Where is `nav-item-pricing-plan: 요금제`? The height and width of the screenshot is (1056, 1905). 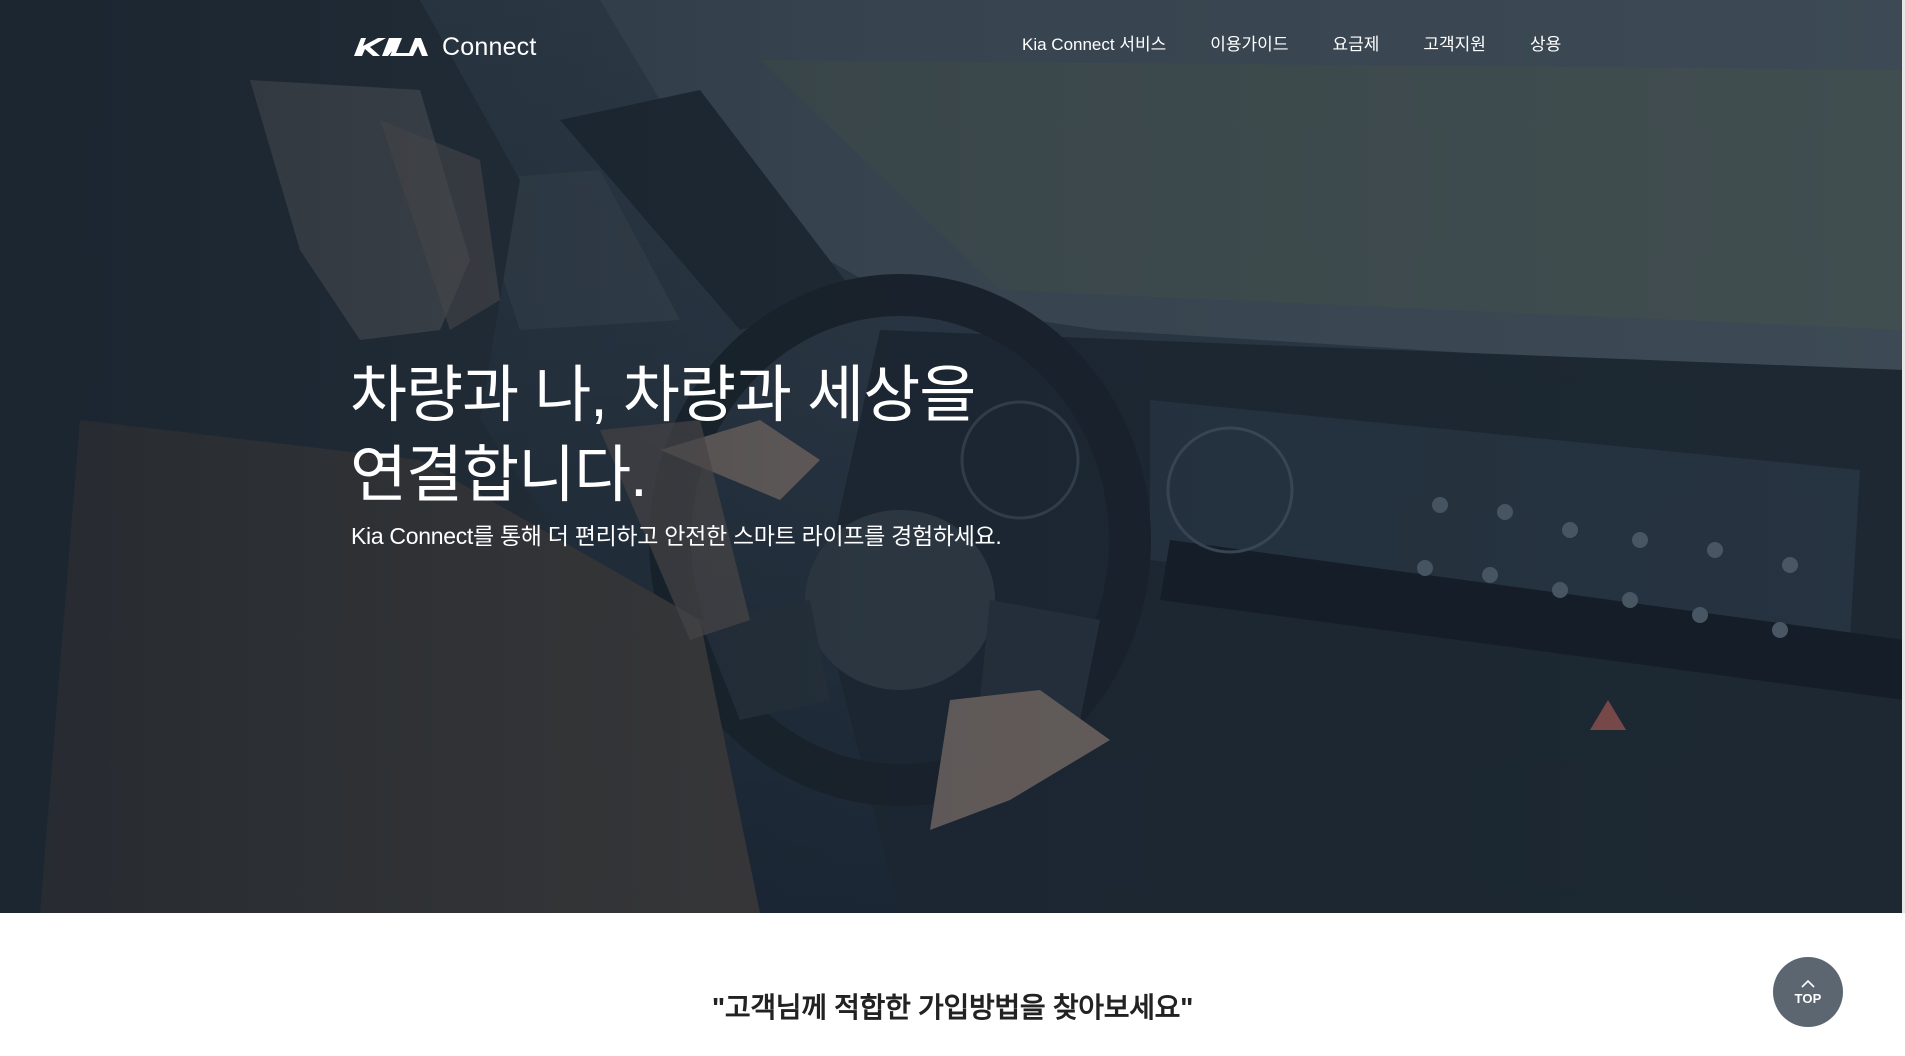
nav-item-pricing-plan: 요금제 is located at coordinates (1355, 45).